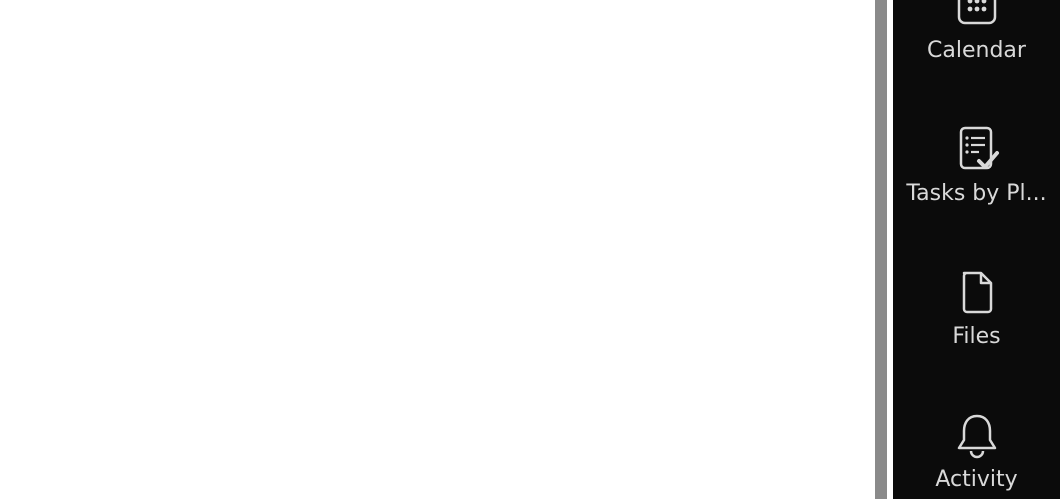  I want to click on app-bar-item-label: Files, so click(976, 336).